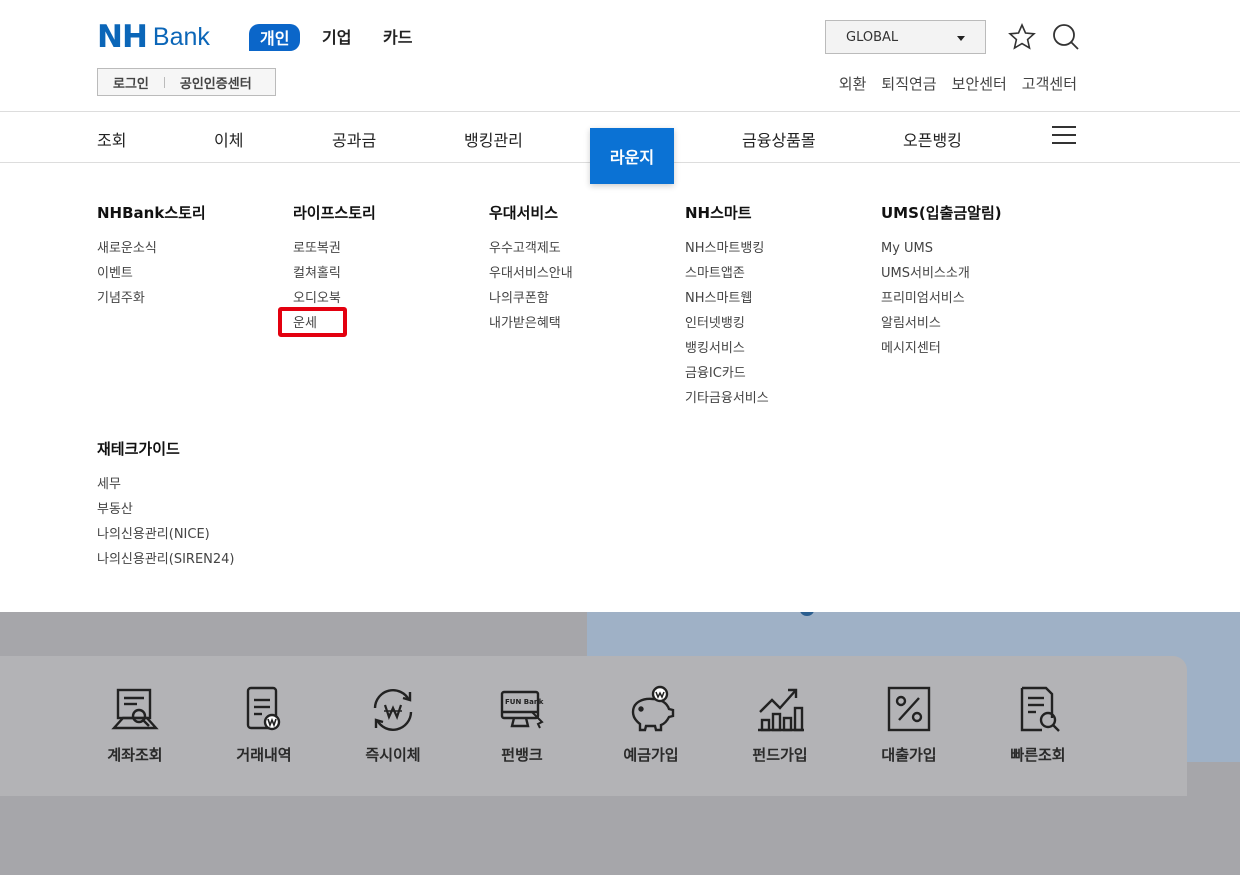 Image resolution: width=1240 pixels, height=875 pixels. What do you see at coordinates (779, 139) in the screenshot?
I see `nav-financial-mall: 금융상품몰` at bounding box center [779, 139].